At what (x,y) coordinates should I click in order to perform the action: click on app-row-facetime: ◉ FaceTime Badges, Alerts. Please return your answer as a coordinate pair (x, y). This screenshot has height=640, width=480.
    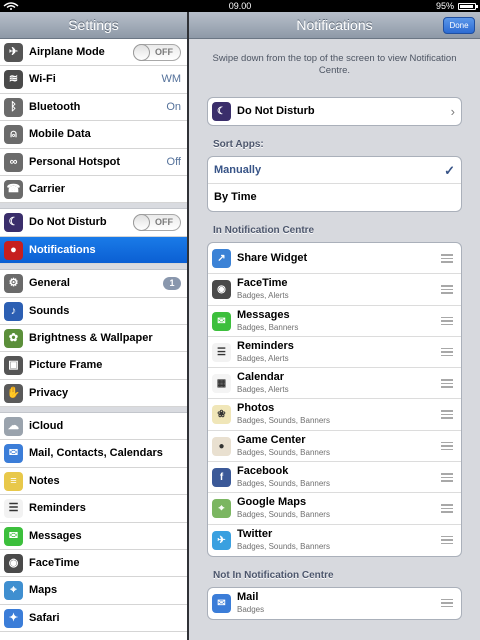
    Looking at the image, I should click on (334, 290).